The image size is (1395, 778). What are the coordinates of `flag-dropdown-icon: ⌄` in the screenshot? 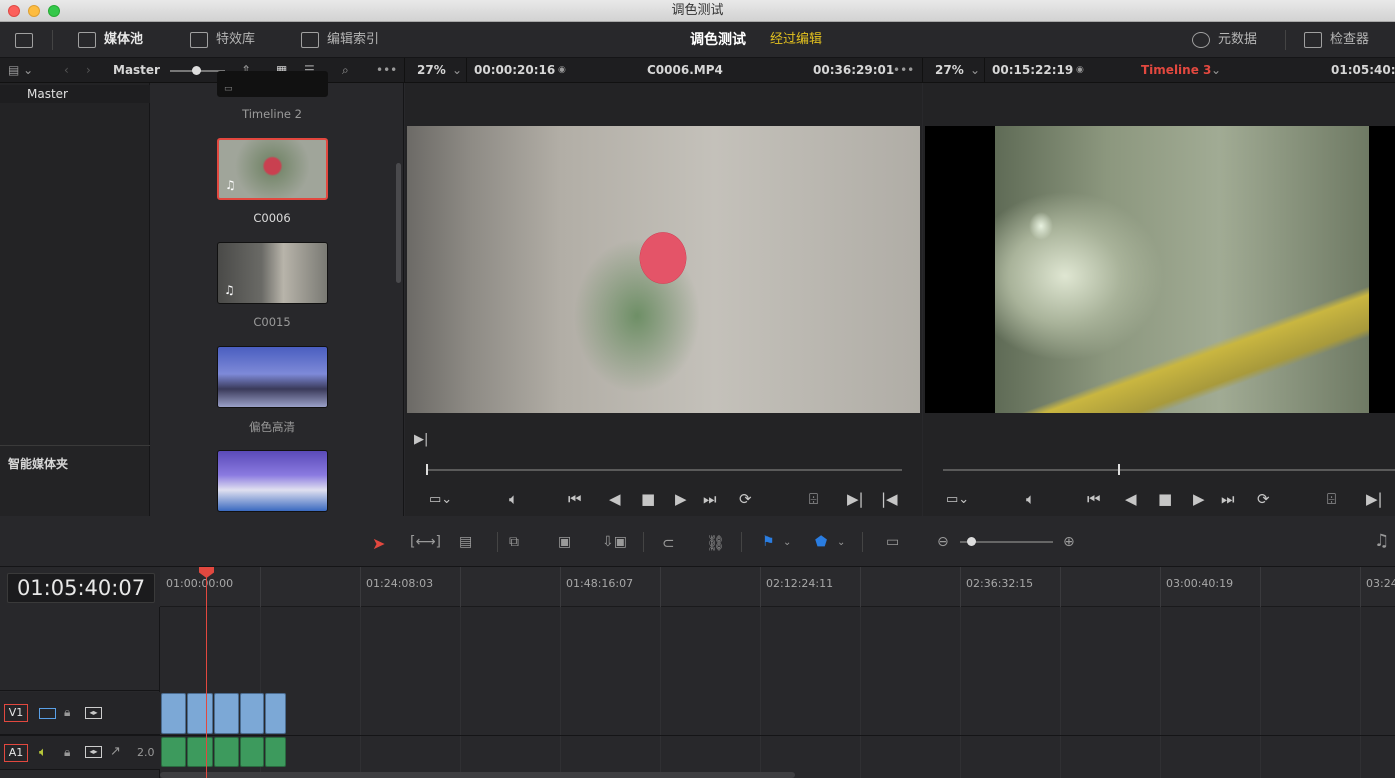 It's located at (787, 542).